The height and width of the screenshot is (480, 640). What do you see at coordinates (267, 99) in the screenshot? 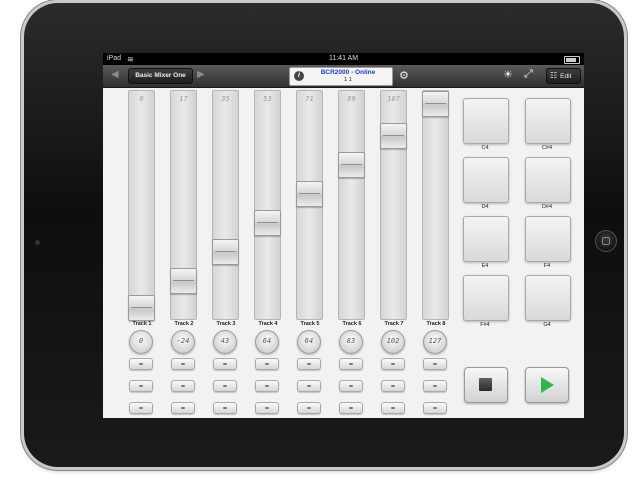
I see `fader-value: 53` at bounding box center [267, 99].